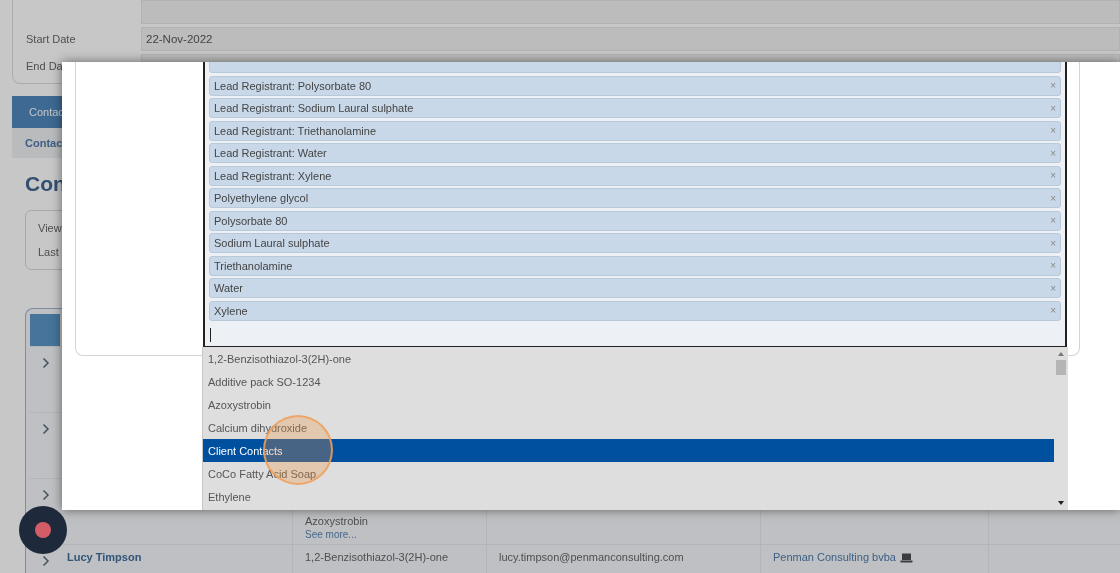  Describe the element at coordinates (43, 530) in the screenshot. I see `record-icon` at that location.